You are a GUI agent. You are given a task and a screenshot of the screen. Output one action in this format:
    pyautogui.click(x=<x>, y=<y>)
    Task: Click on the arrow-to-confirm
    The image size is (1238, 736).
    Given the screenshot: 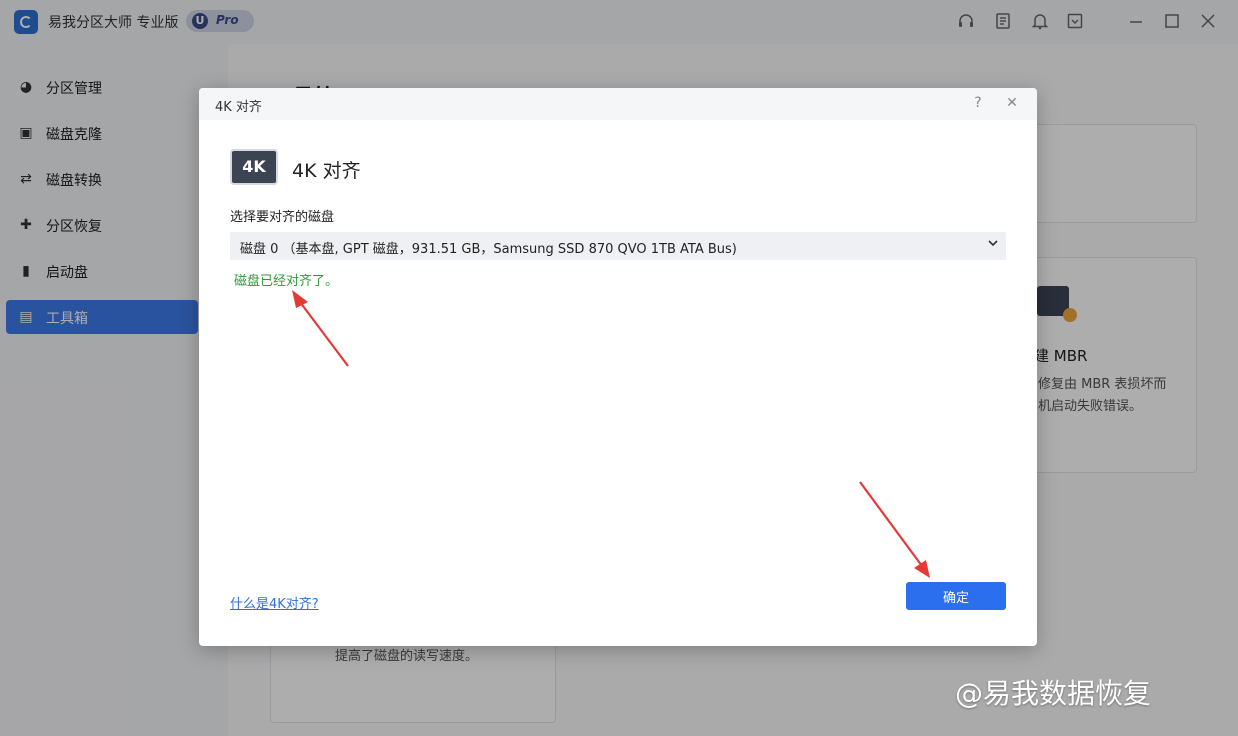 What is the action you would take?
    pyautogui.click(x=894, y=529)
    